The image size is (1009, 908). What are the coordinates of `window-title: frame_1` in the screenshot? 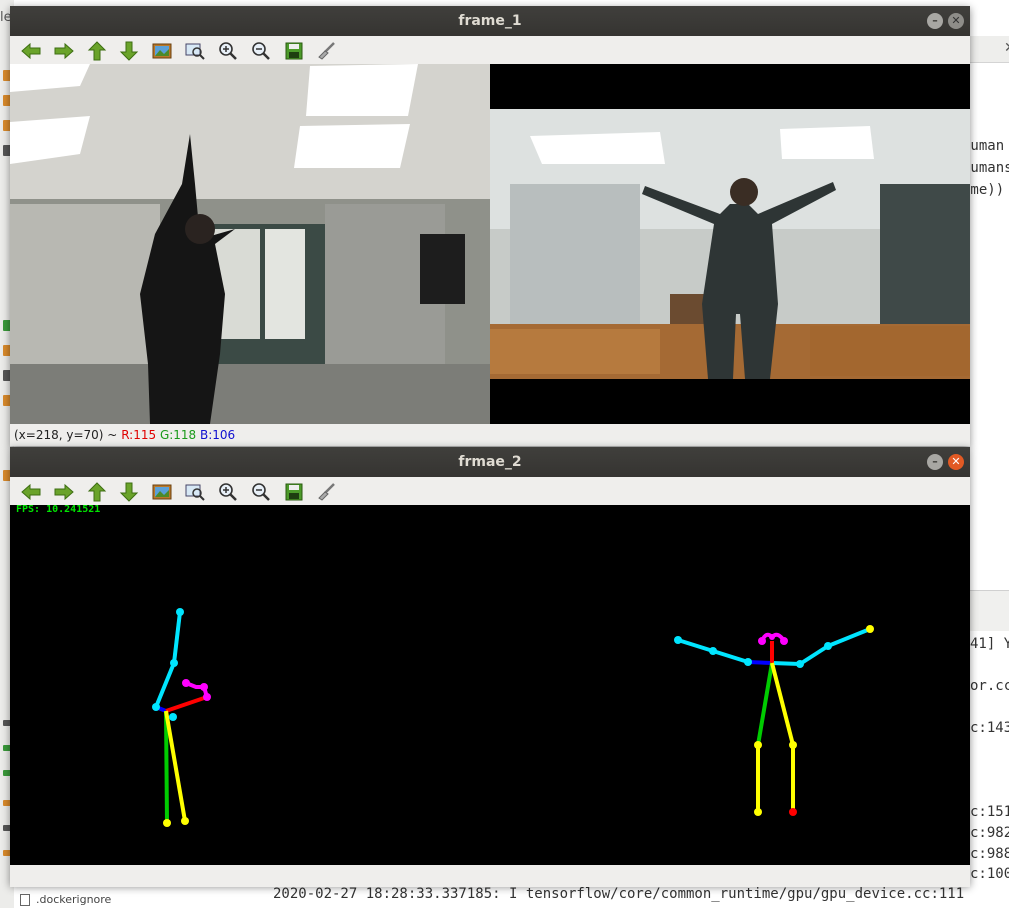 It's located at (490, 21).